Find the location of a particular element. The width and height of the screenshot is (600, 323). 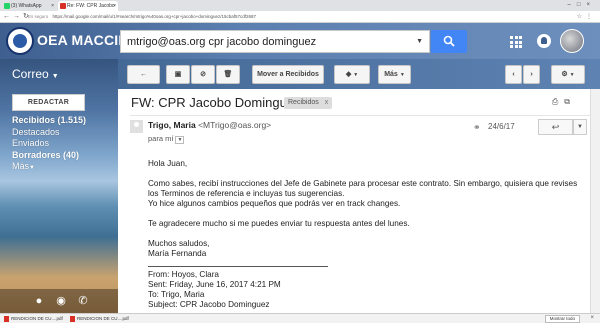

sidebar-item-more: Más▼ is located at coordinates (49, 168).